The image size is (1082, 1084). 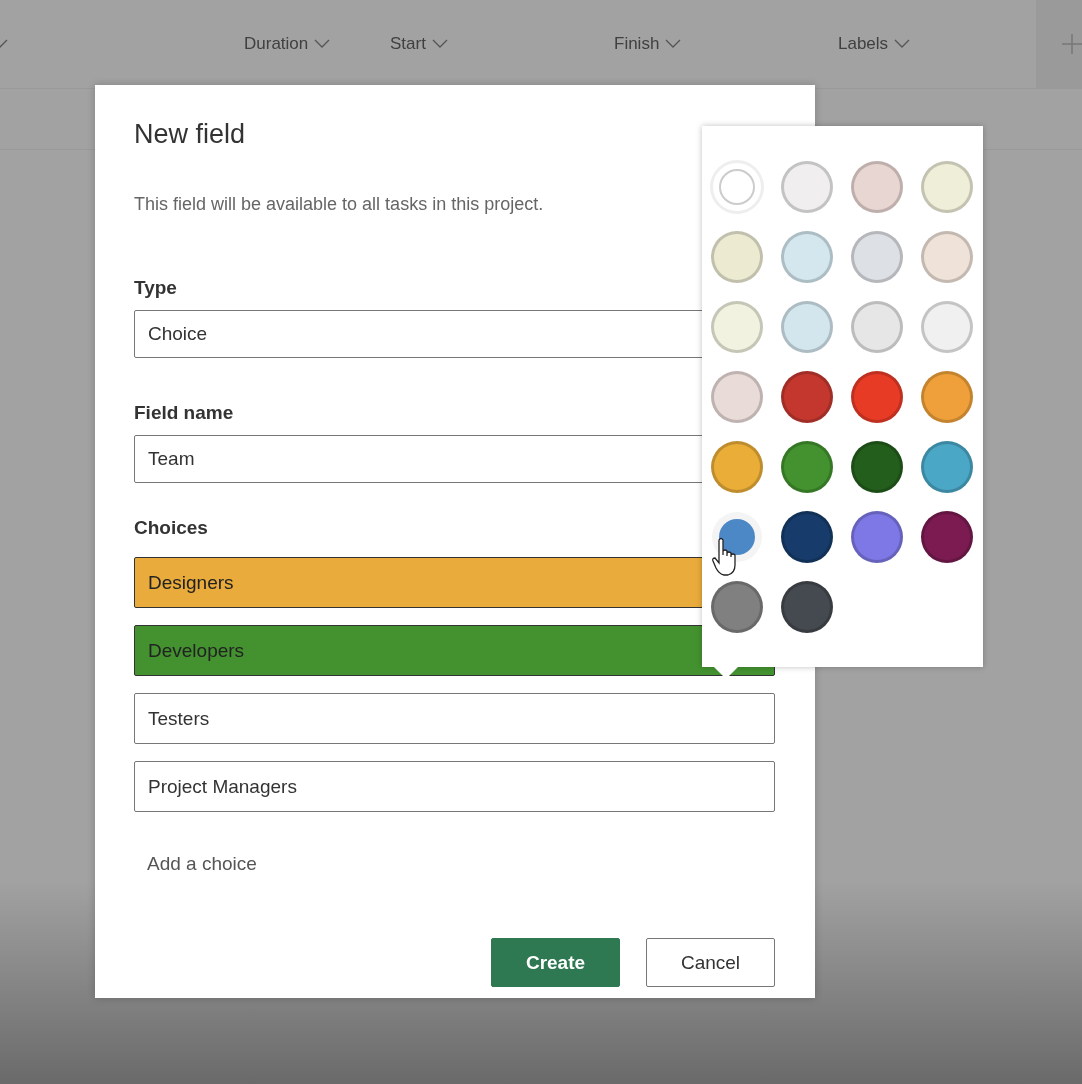 I want to click on field-label: Type, so click(x=155, y=288).